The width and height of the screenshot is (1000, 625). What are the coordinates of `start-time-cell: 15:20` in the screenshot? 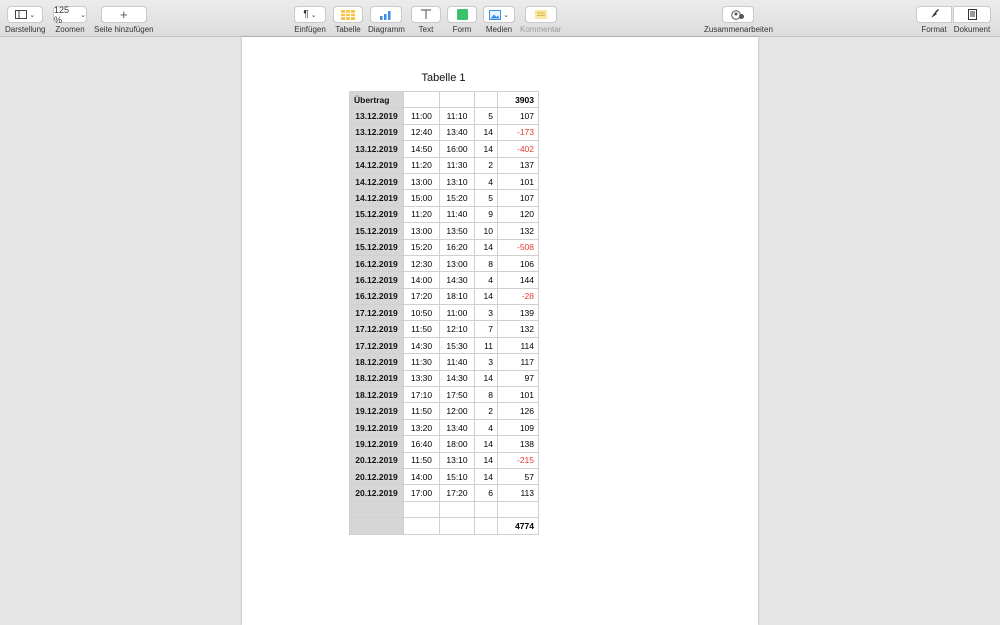 It's located at (421, 247).